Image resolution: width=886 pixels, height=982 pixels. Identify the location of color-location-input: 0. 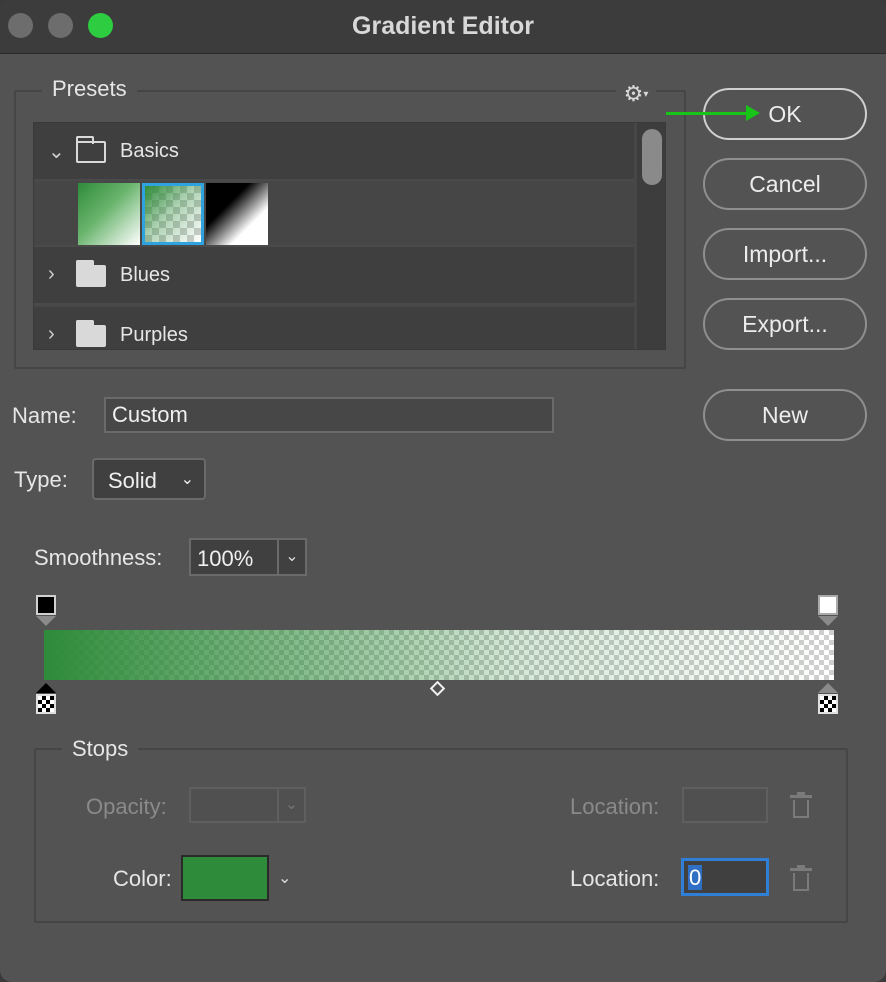
(725, 877).